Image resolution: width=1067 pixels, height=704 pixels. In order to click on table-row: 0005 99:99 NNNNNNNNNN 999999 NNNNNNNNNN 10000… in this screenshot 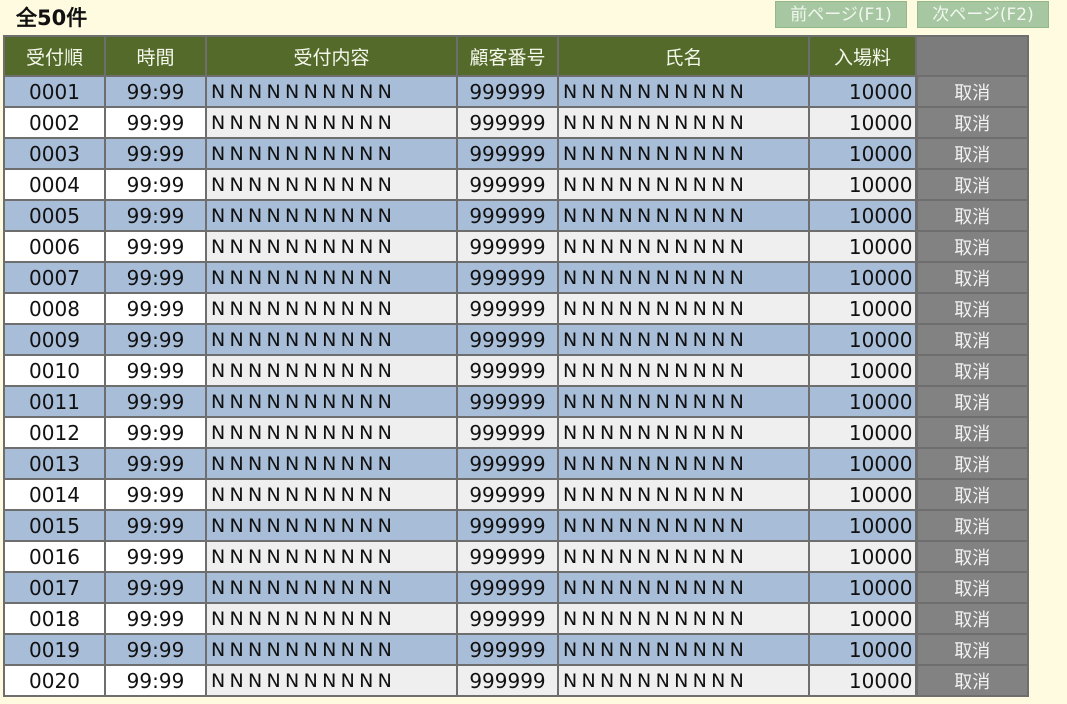, I will do `click(516, 215)`.